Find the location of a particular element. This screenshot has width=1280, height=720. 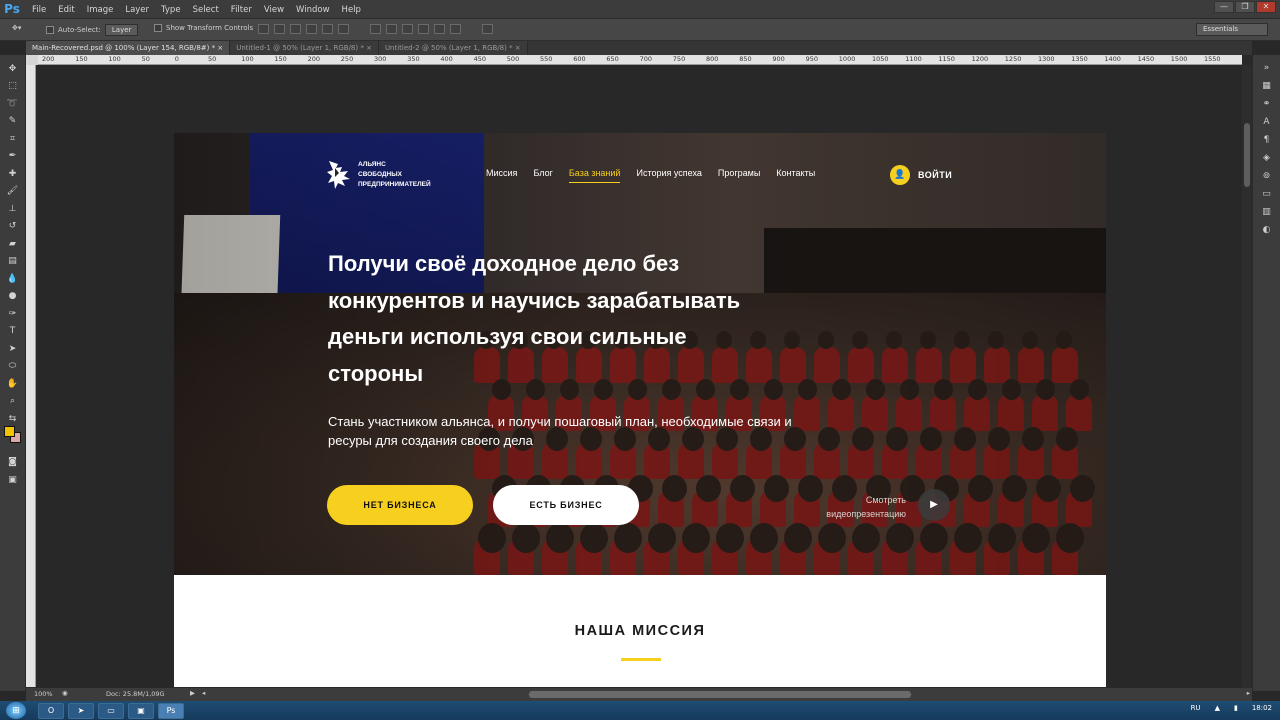

blur-tool-icon: 💧 is located at coordinates (13, 279).